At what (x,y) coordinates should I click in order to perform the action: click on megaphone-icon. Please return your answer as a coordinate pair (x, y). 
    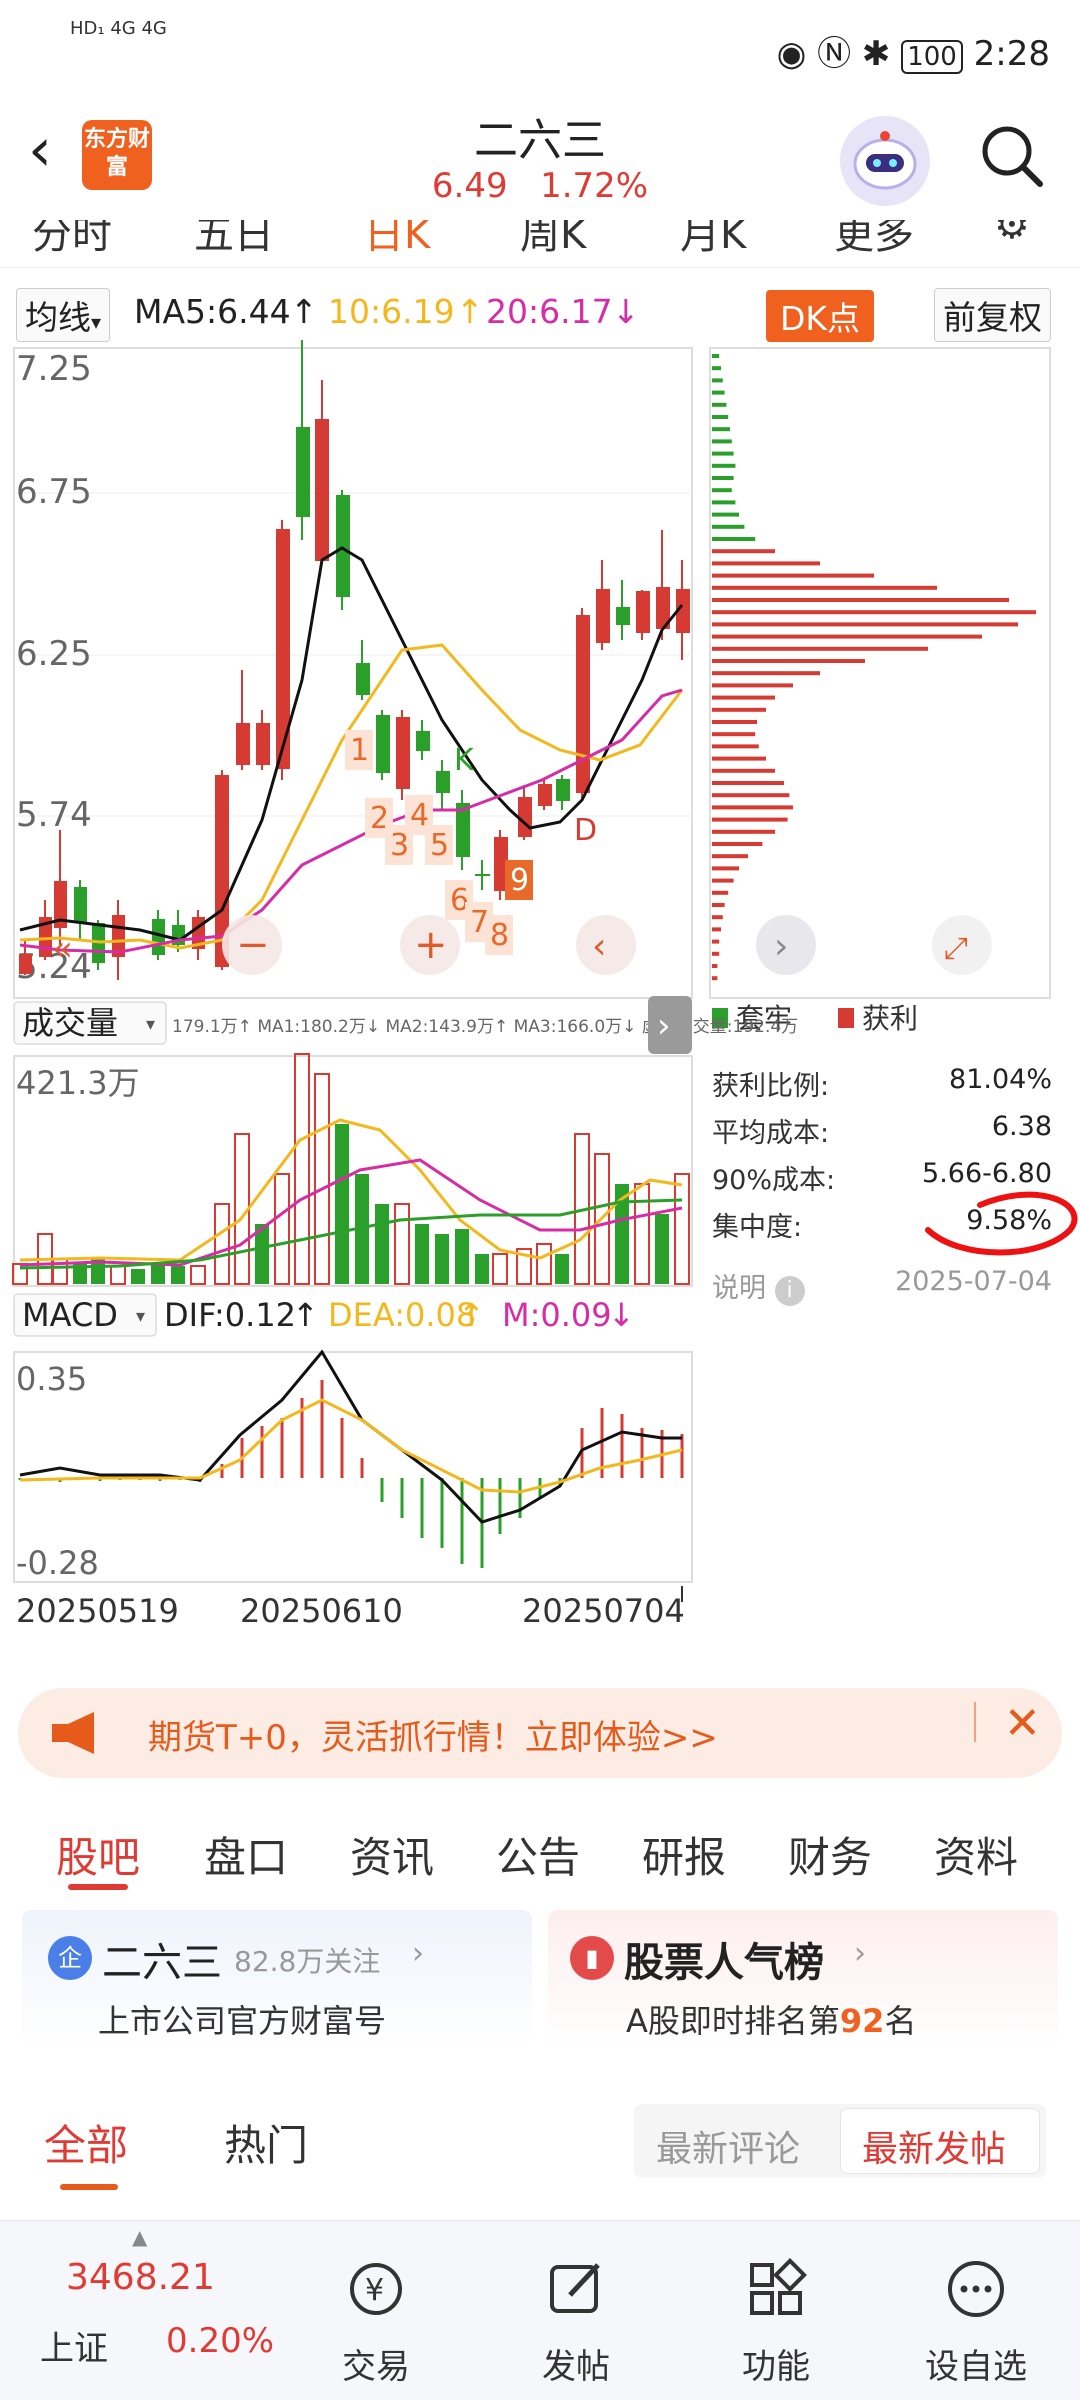
    Looking at the image, I should click on (73, 1733).